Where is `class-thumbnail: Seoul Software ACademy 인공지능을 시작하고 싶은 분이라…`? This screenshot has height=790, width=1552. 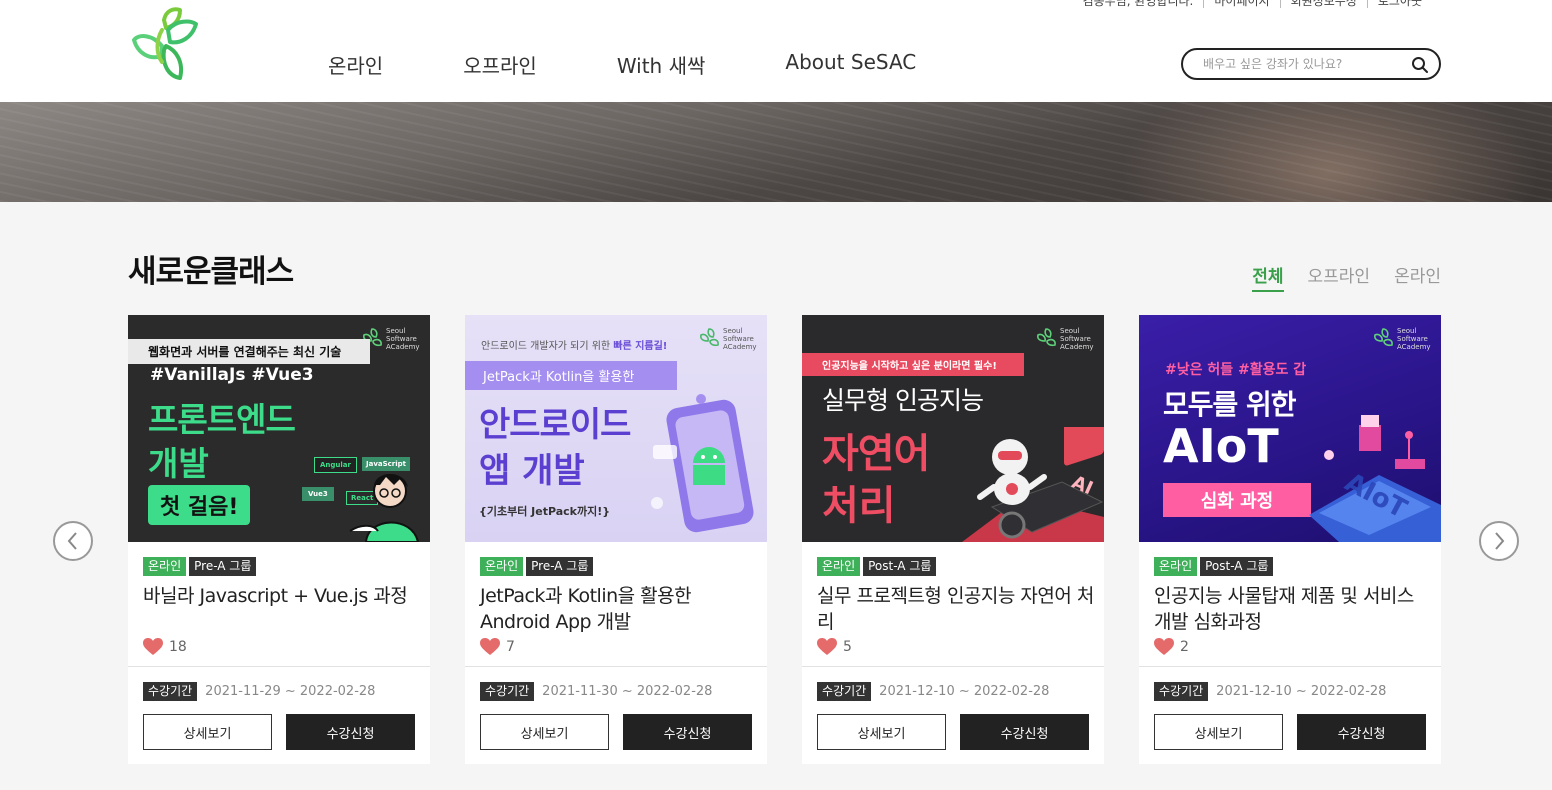
class-thumbnail: Seoul Software ACademy 인공지능을 시작하고 싶은 분이라… is located at coordinates (953, 428).